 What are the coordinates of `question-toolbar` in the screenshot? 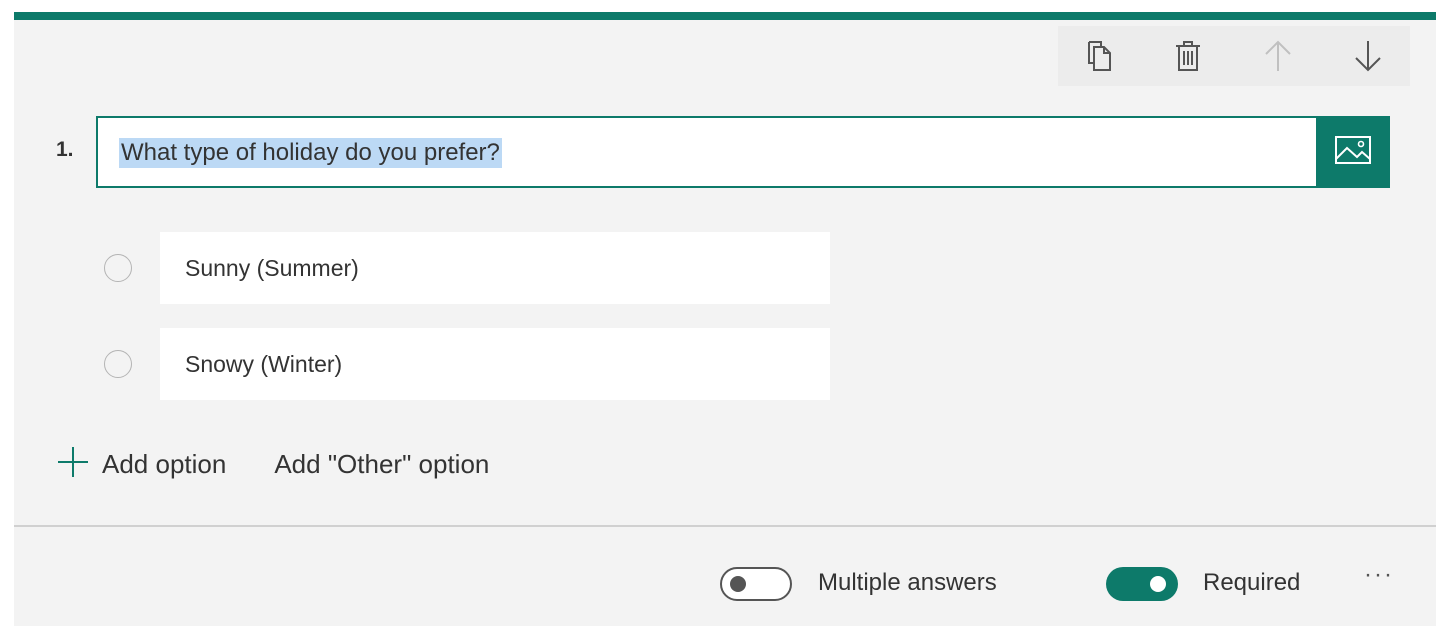 It's located at (1234, 56).